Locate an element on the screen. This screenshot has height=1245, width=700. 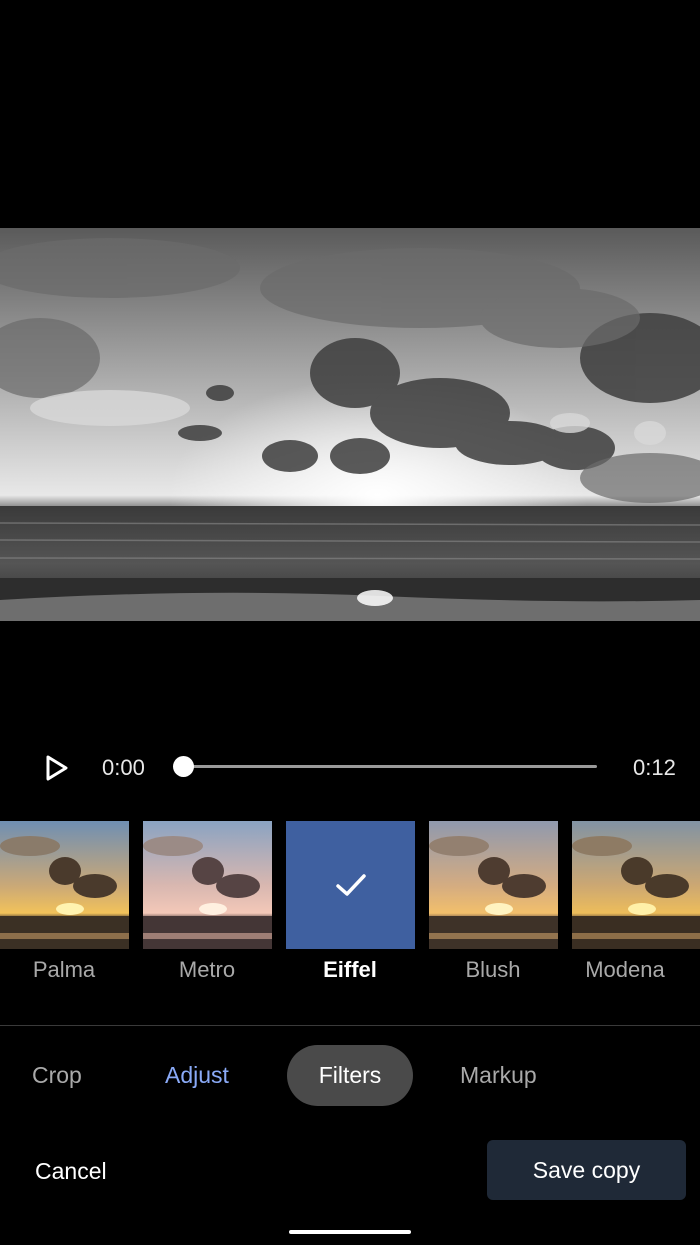
tab-crop: Crop is located at coordinates (57, 1075).